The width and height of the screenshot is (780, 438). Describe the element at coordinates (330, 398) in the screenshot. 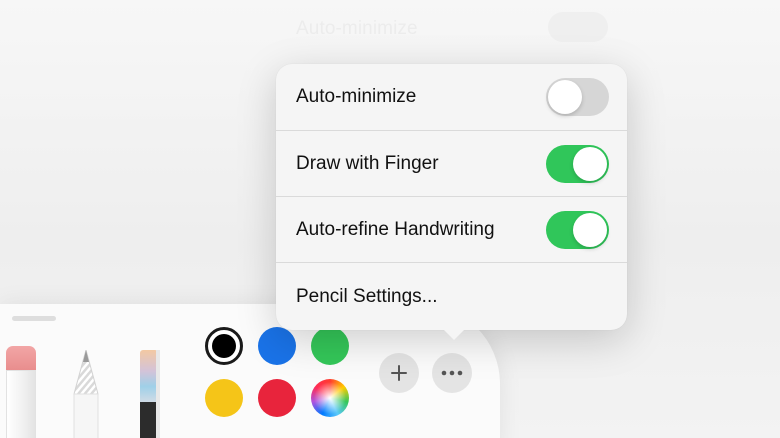

I see `color-swatch-multicolor` at that location.